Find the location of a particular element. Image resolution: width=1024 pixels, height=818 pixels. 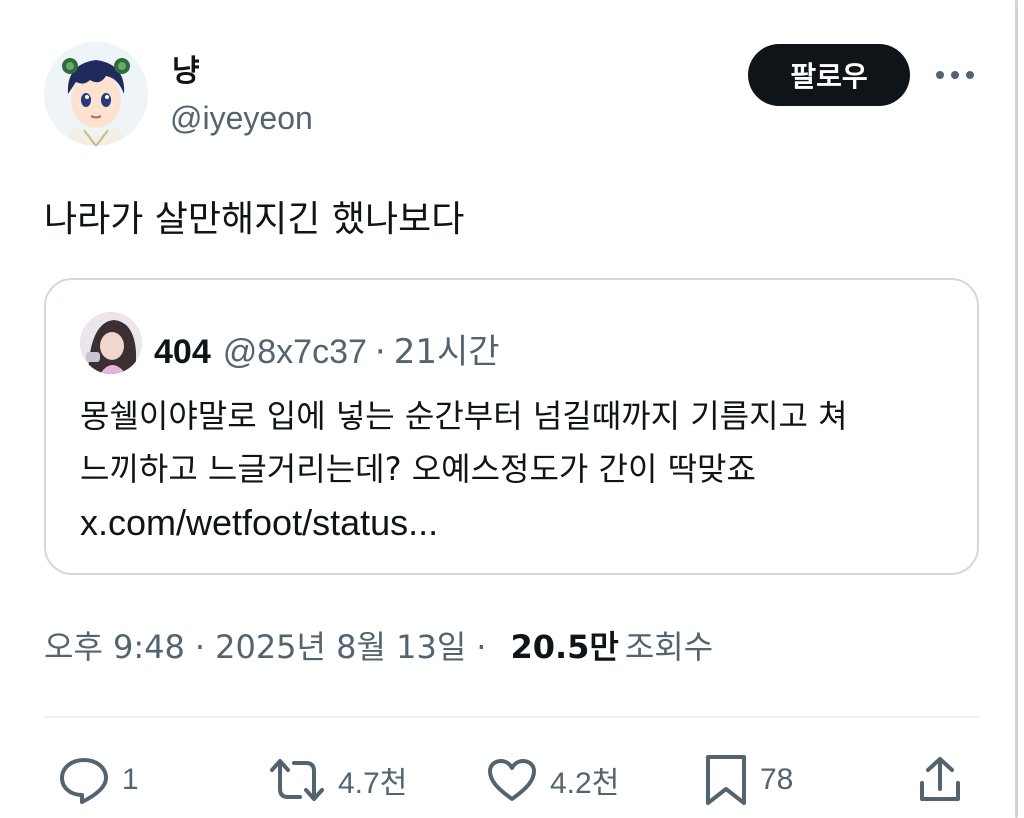

reply-icon is located at coordinates (84, 781).